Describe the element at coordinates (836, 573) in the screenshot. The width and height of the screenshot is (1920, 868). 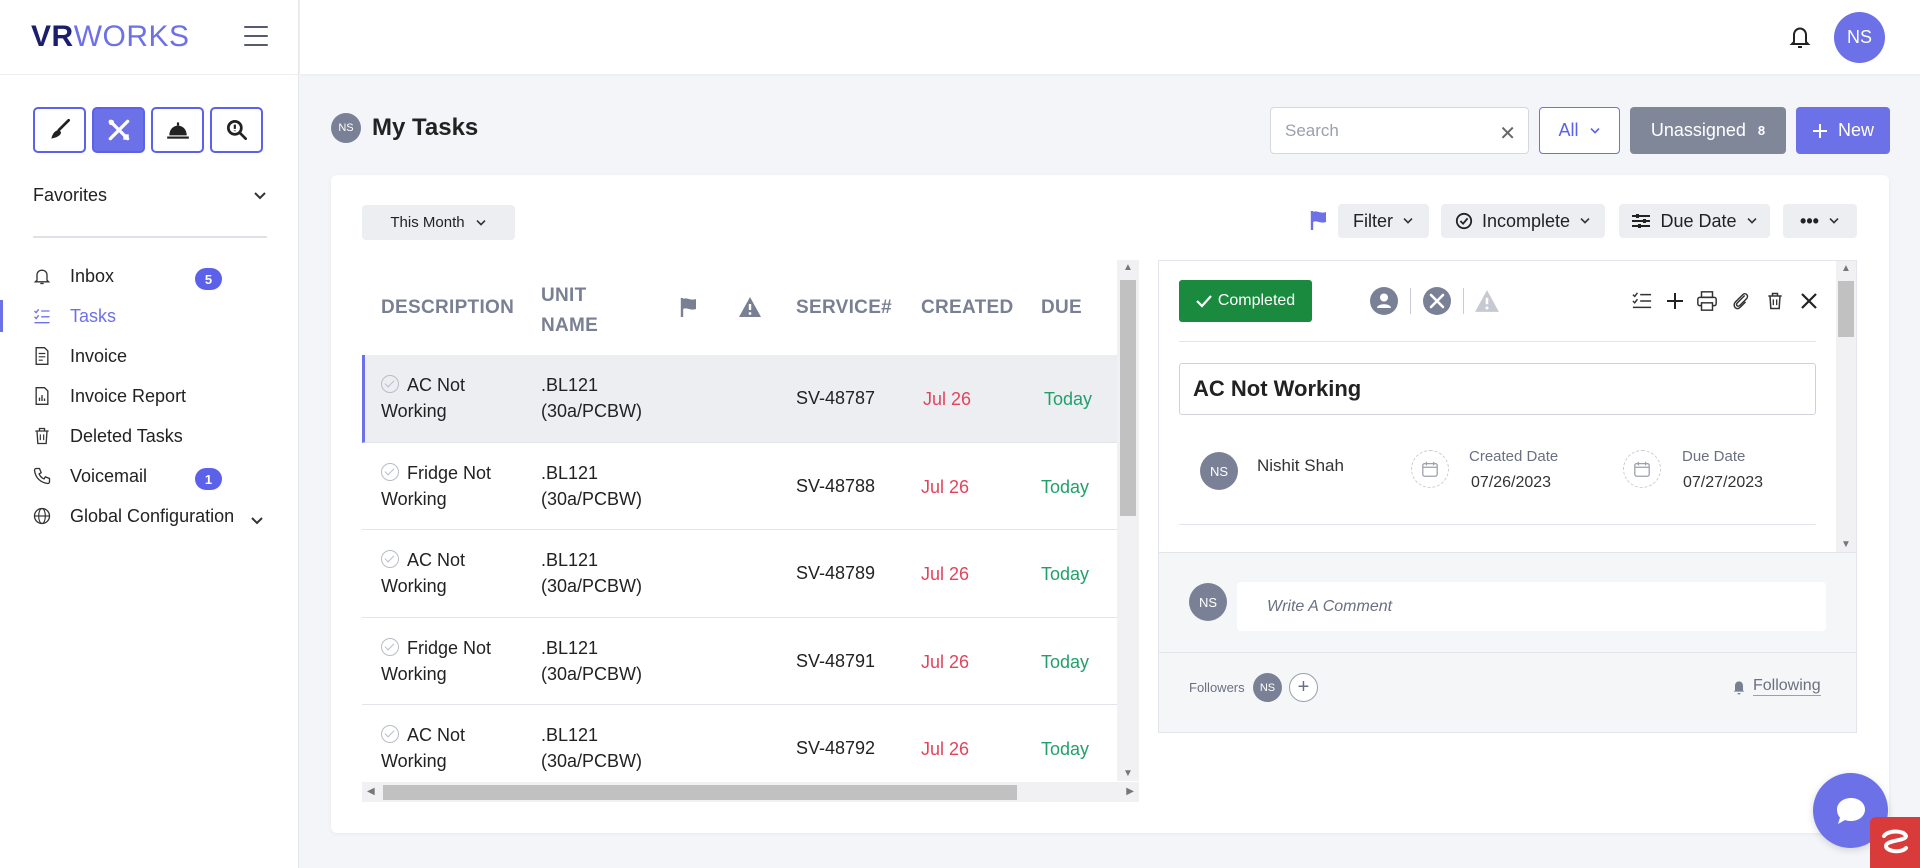
I see `service-cell: SV-48789` at that location.